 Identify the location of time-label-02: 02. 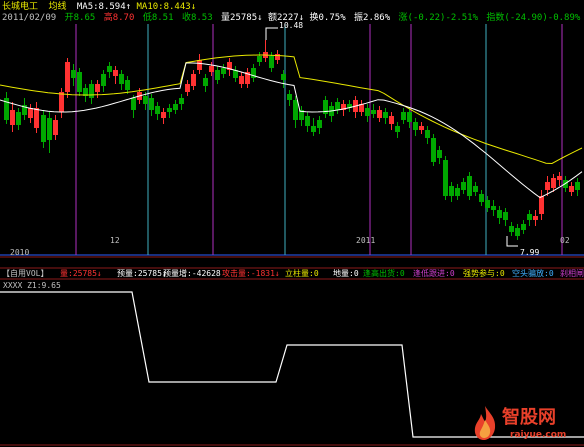
(565, 240).